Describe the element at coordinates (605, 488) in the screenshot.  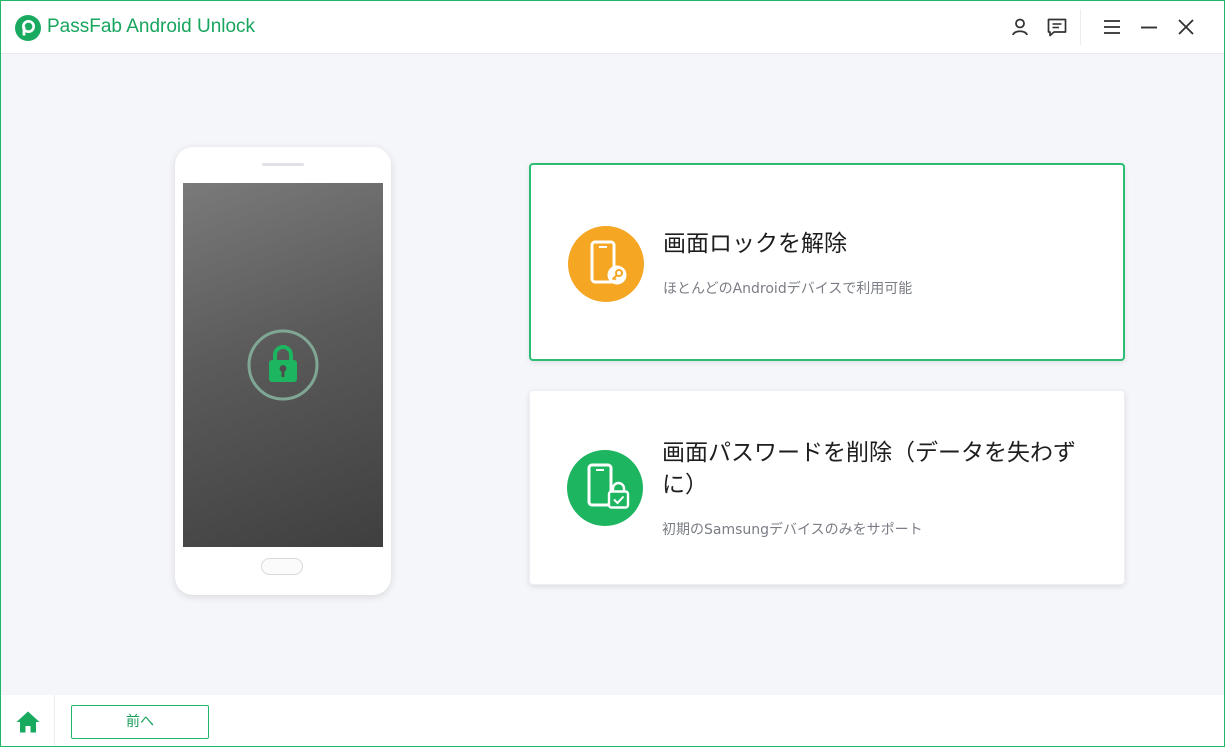
I see `phone-lock-check-icon` at that location.